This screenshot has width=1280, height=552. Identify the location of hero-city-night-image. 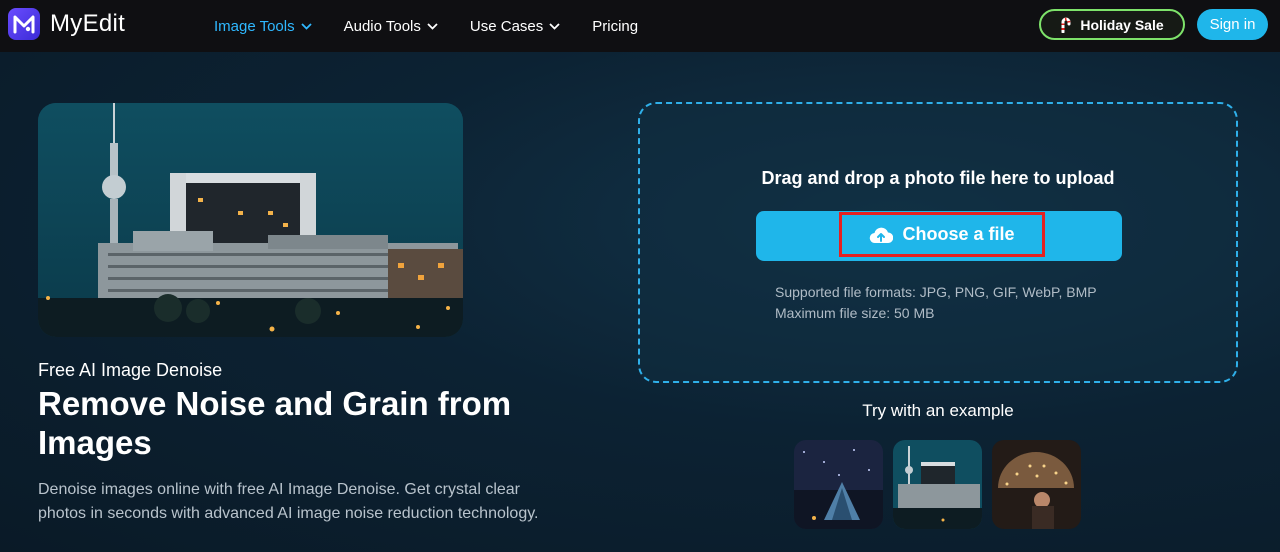
(250, 220).